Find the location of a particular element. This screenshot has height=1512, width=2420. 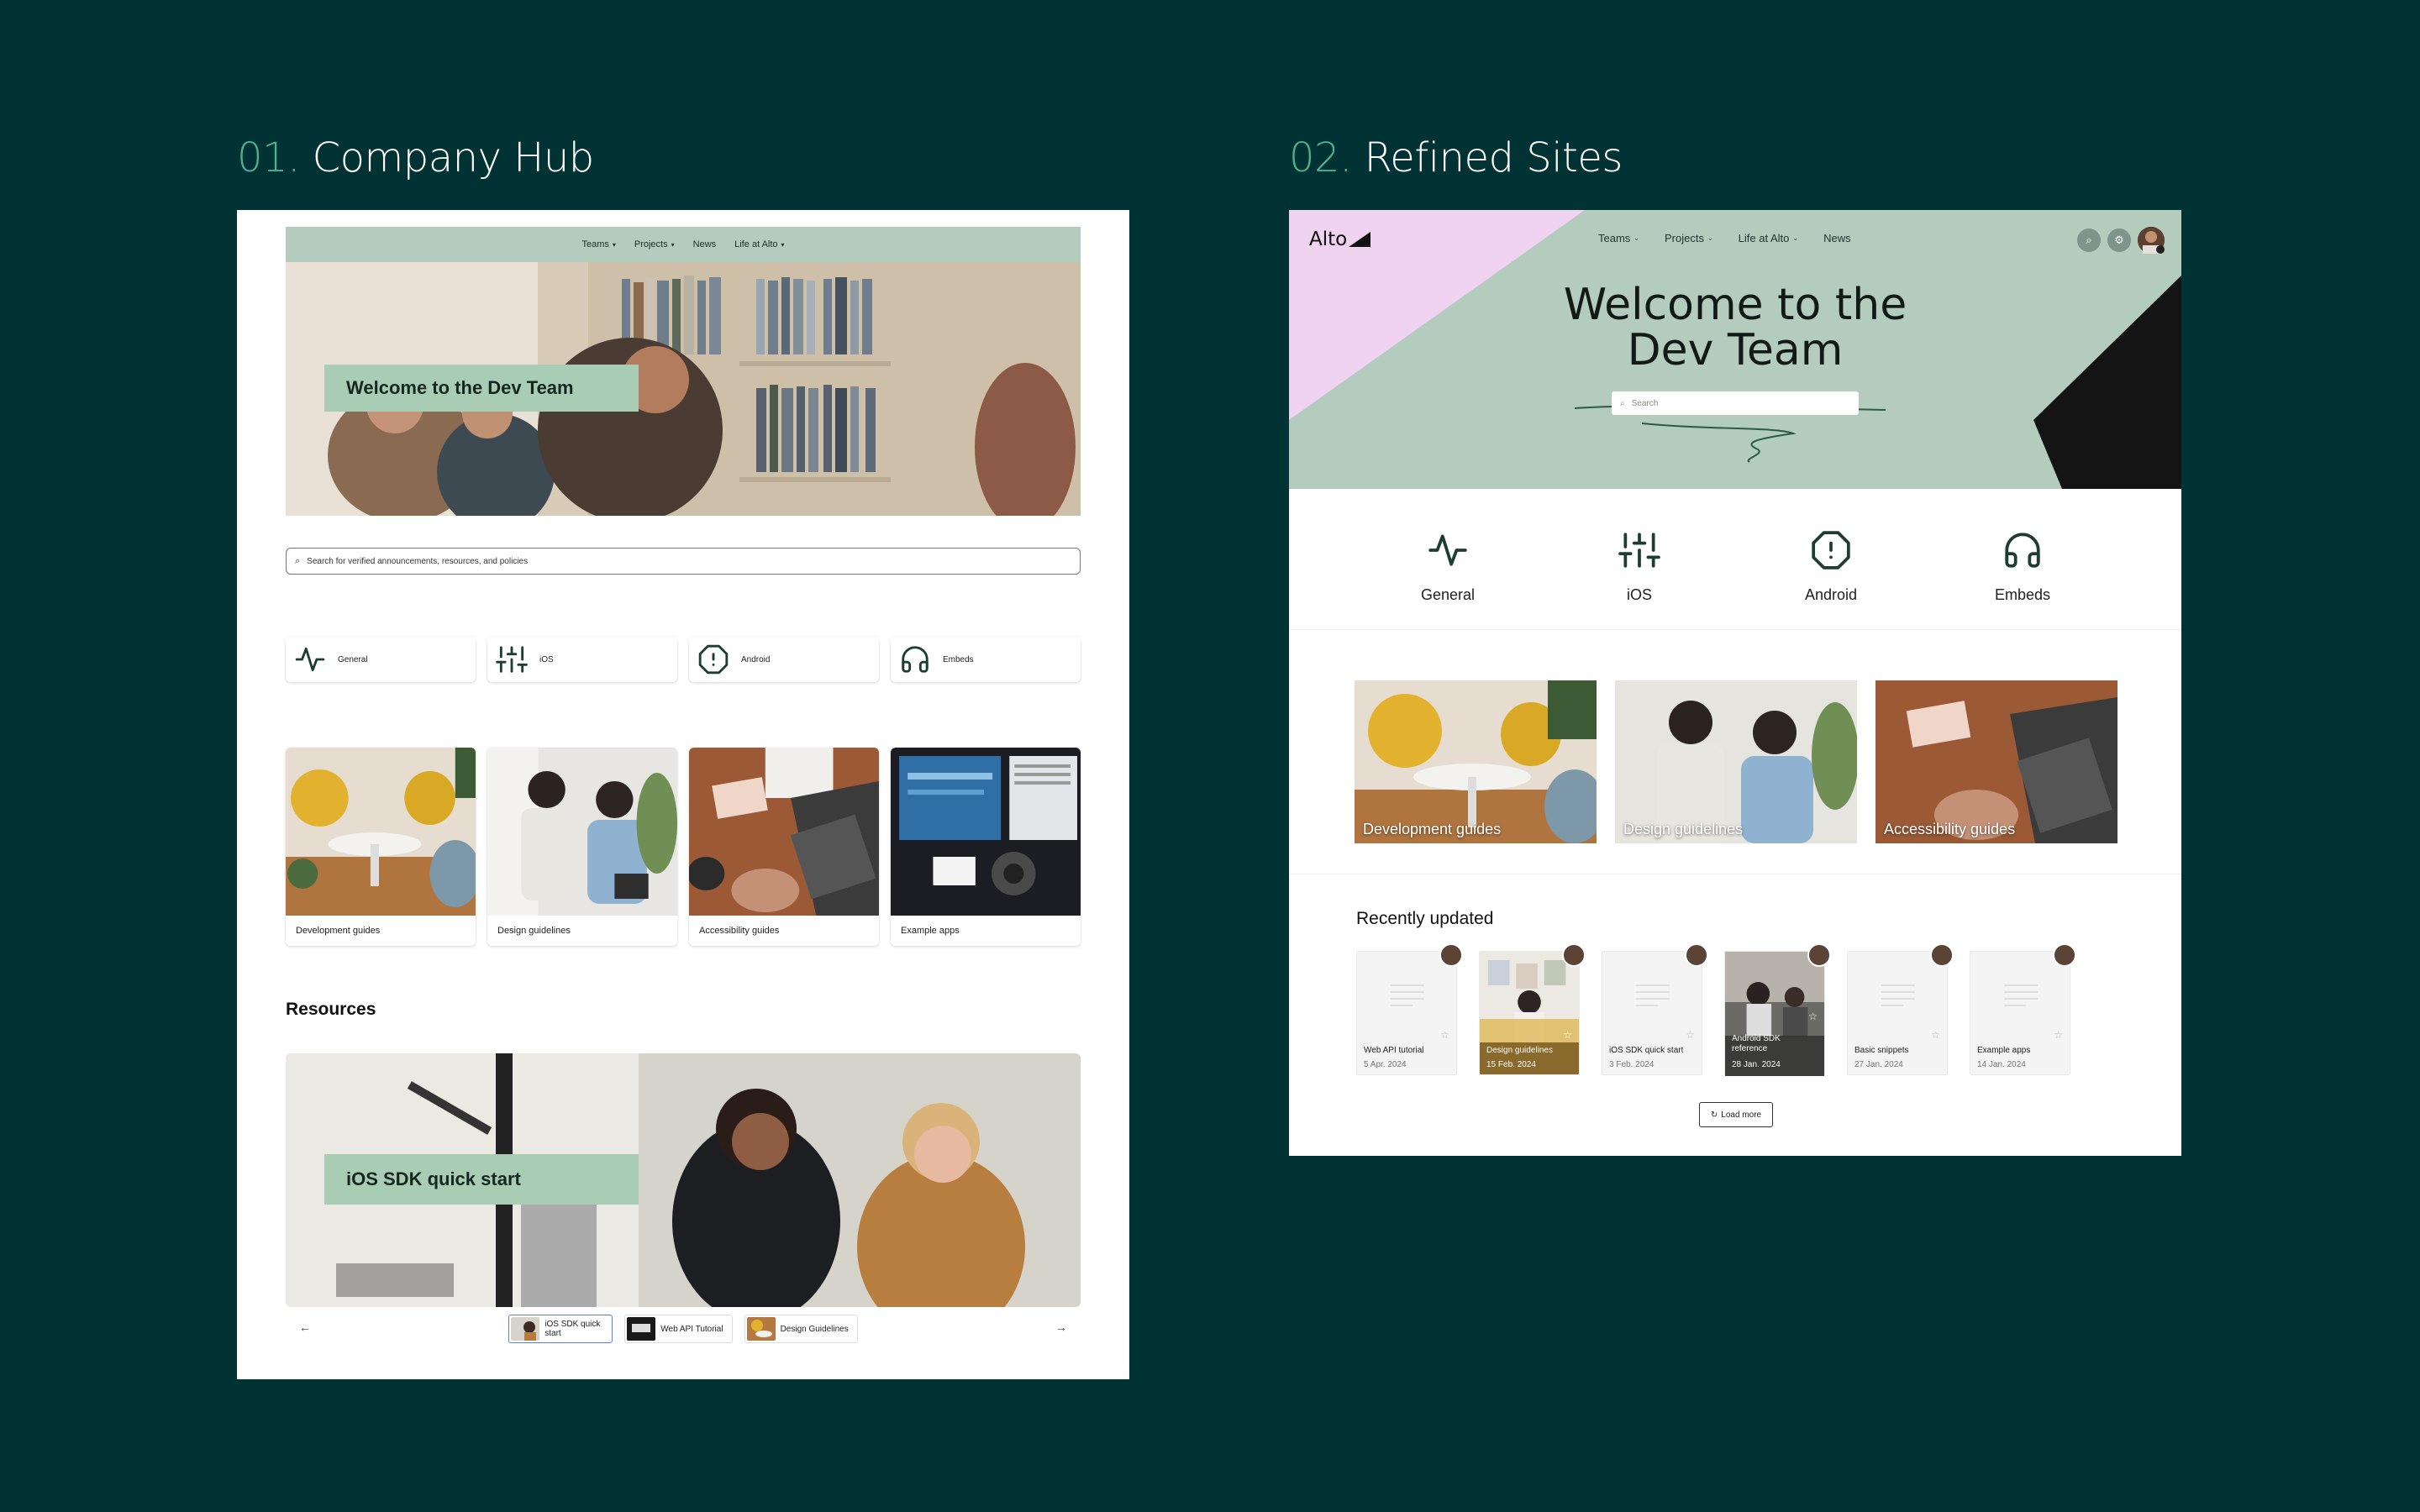

recent-title: Android SDK reference is located at coordinates (1756, 1043).